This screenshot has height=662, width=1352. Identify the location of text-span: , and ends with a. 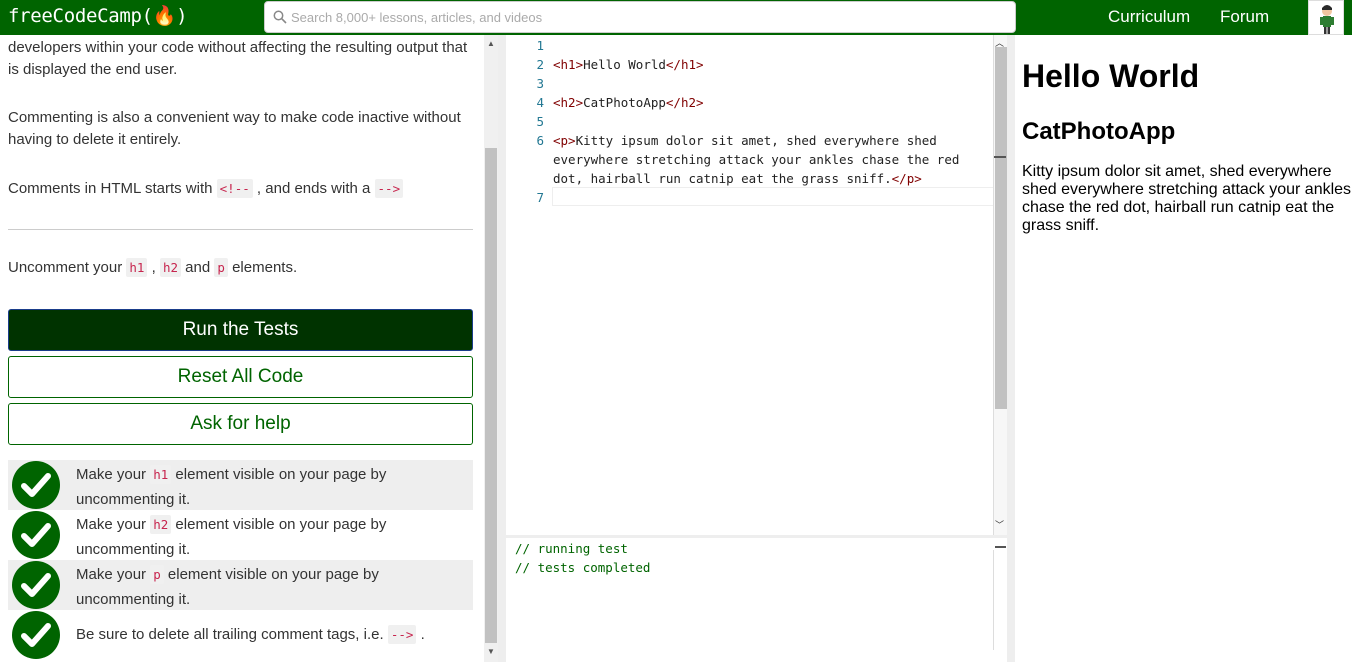
(313, 188).